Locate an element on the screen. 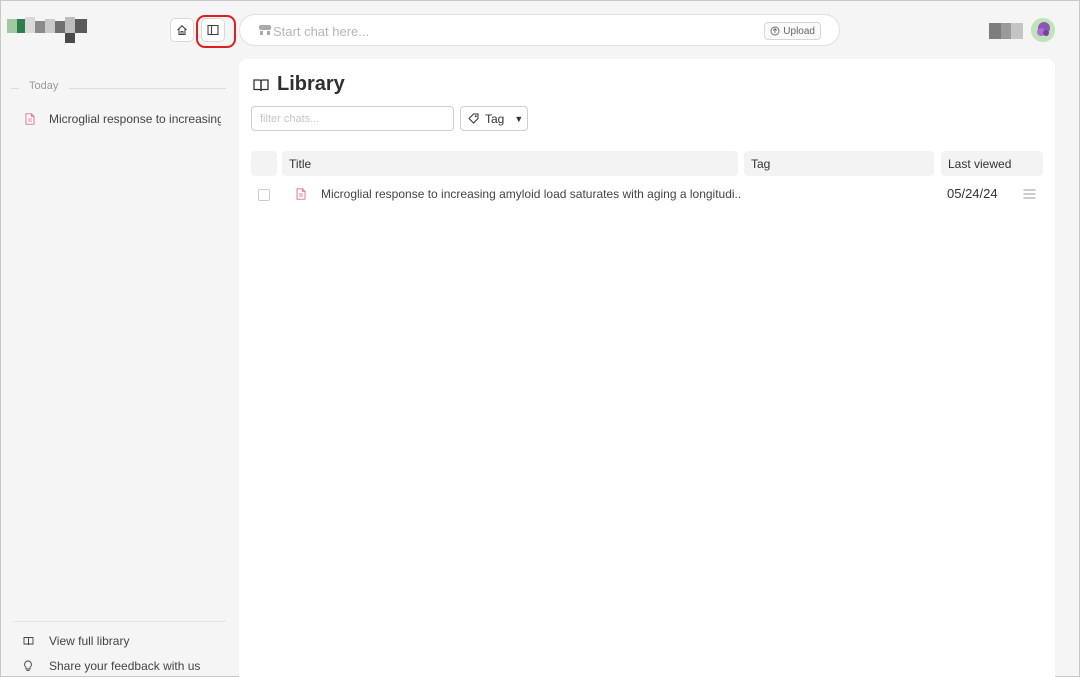  tag-filter-label: Tag is located at coordinates (495, 118).